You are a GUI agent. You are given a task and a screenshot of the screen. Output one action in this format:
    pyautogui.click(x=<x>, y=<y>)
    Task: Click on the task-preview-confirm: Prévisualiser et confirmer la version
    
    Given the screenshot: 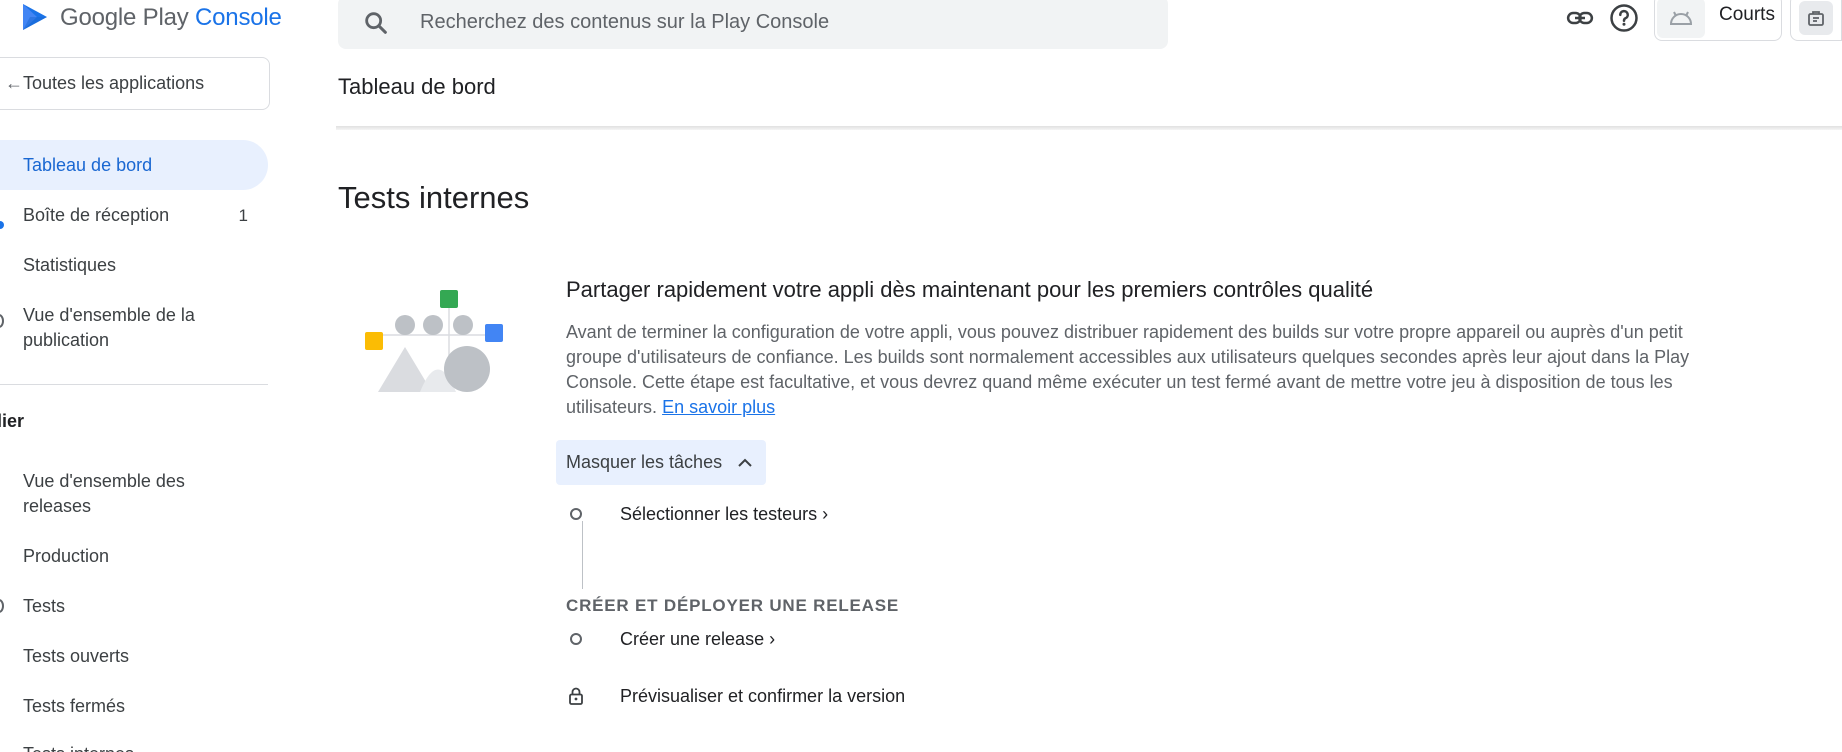 What is the action you would take?
    pyautogui.click(x=735, y=696)
    